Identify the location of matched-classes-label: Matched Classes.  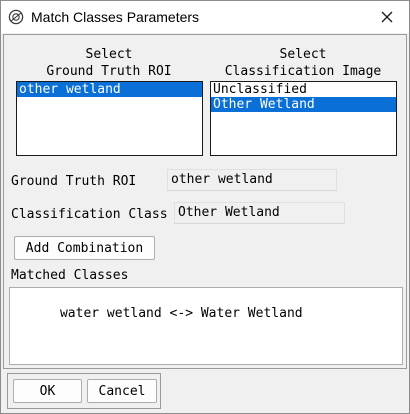
(70, 275).